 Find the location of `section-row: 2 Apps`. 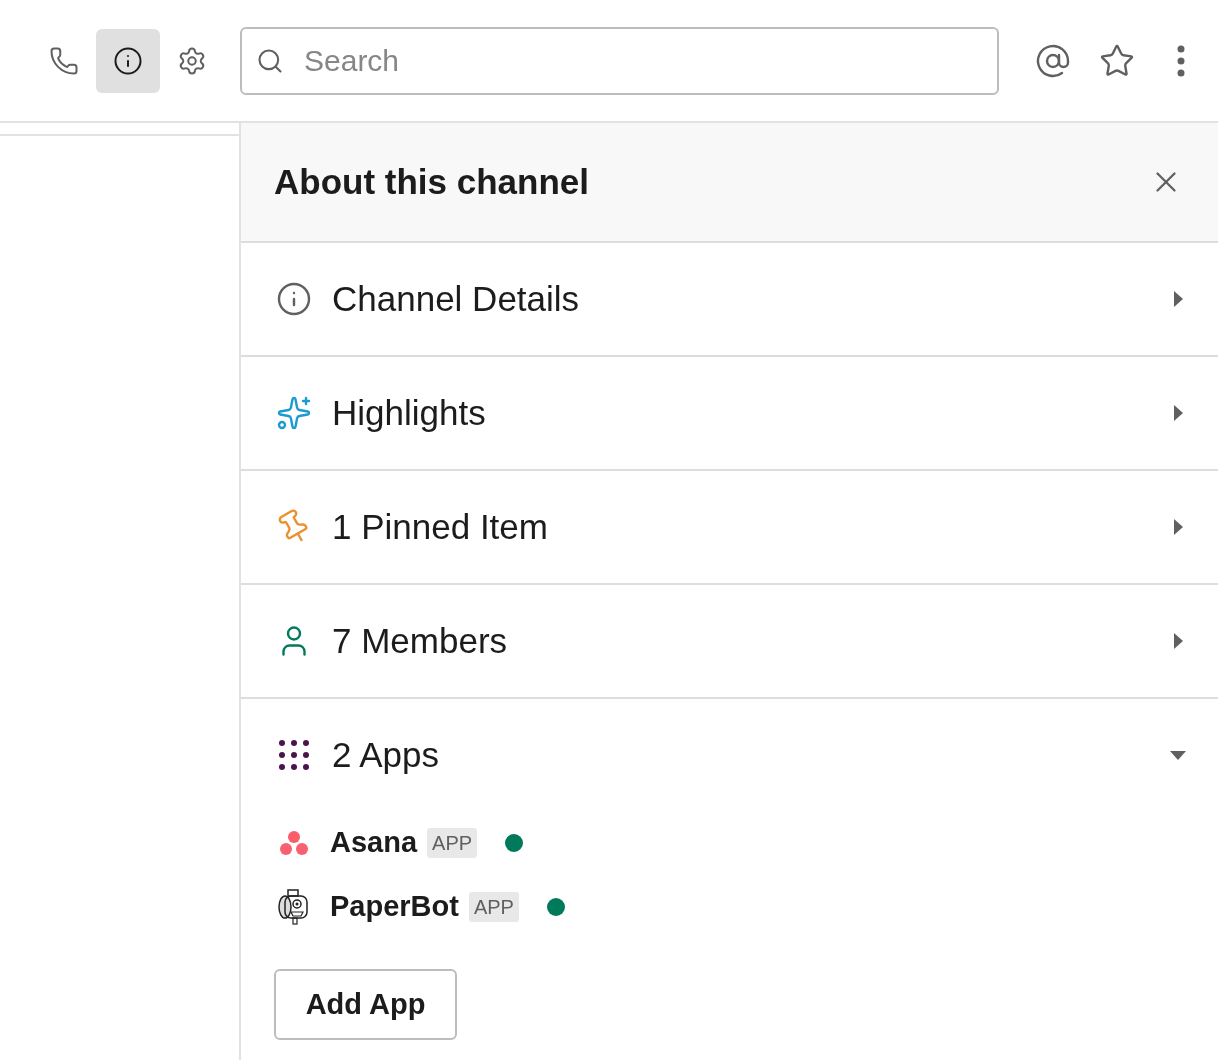

section-row: 2 Apps is located at coordinates (729, 755).